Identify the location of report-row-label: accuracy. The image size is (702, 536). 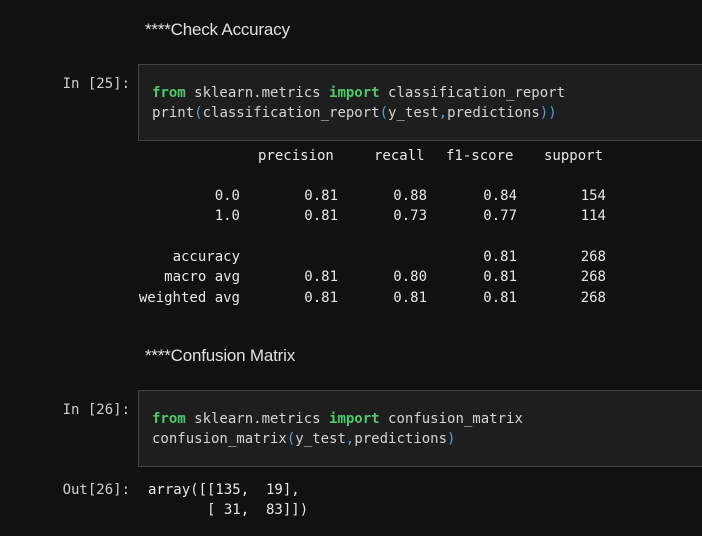
(206, 257).